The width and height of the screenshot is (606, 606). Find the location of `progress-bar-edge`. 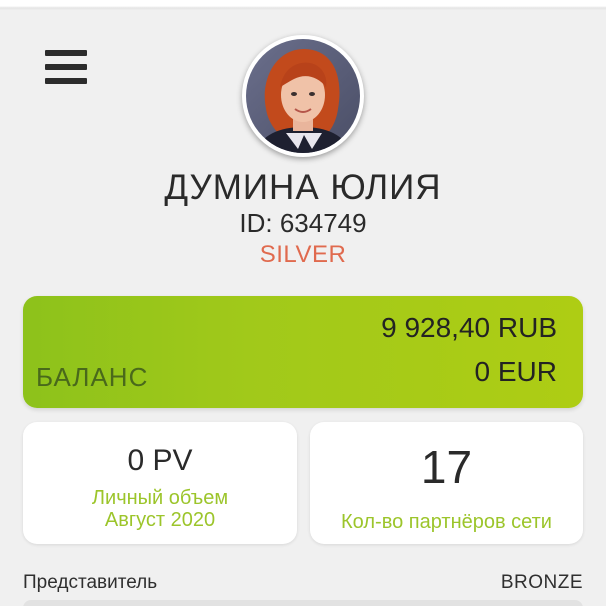

progress-bar-edge is located at coordinates (303, 603).